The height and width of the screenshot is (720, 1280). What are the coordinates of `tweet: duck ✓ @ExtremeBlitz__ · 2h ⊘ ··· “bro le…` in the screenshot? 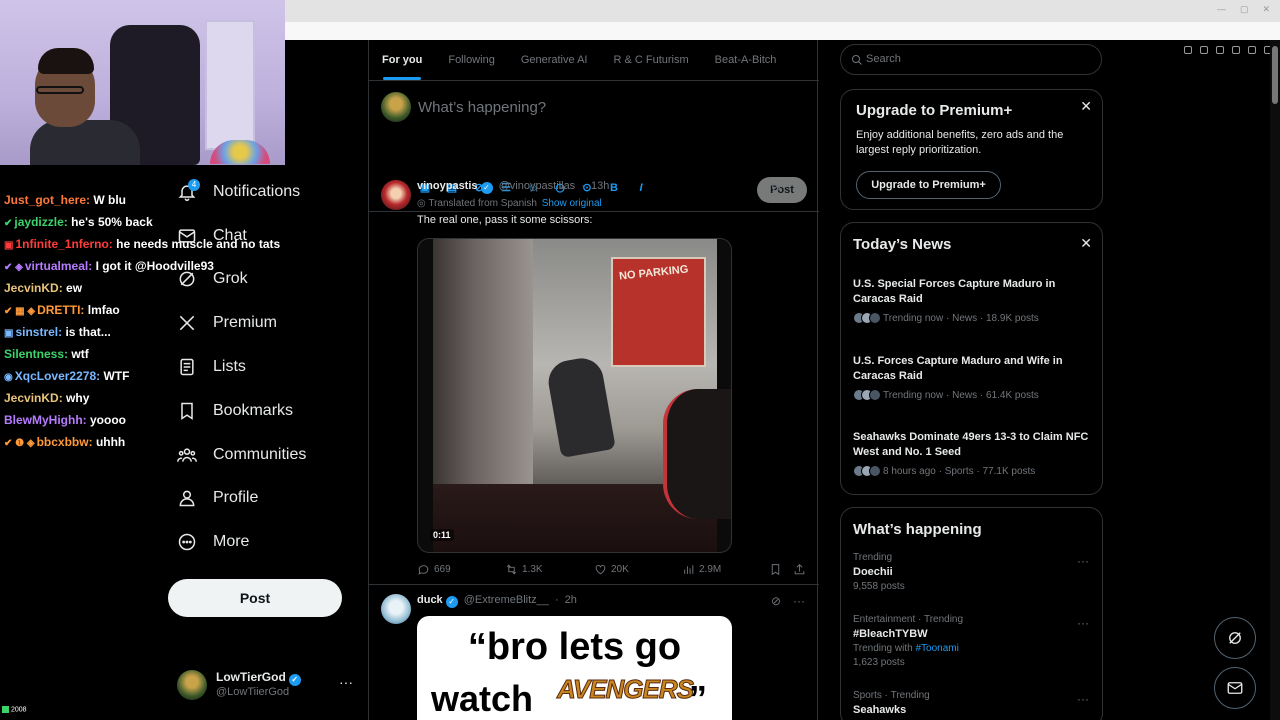 It's located at (594, 653).